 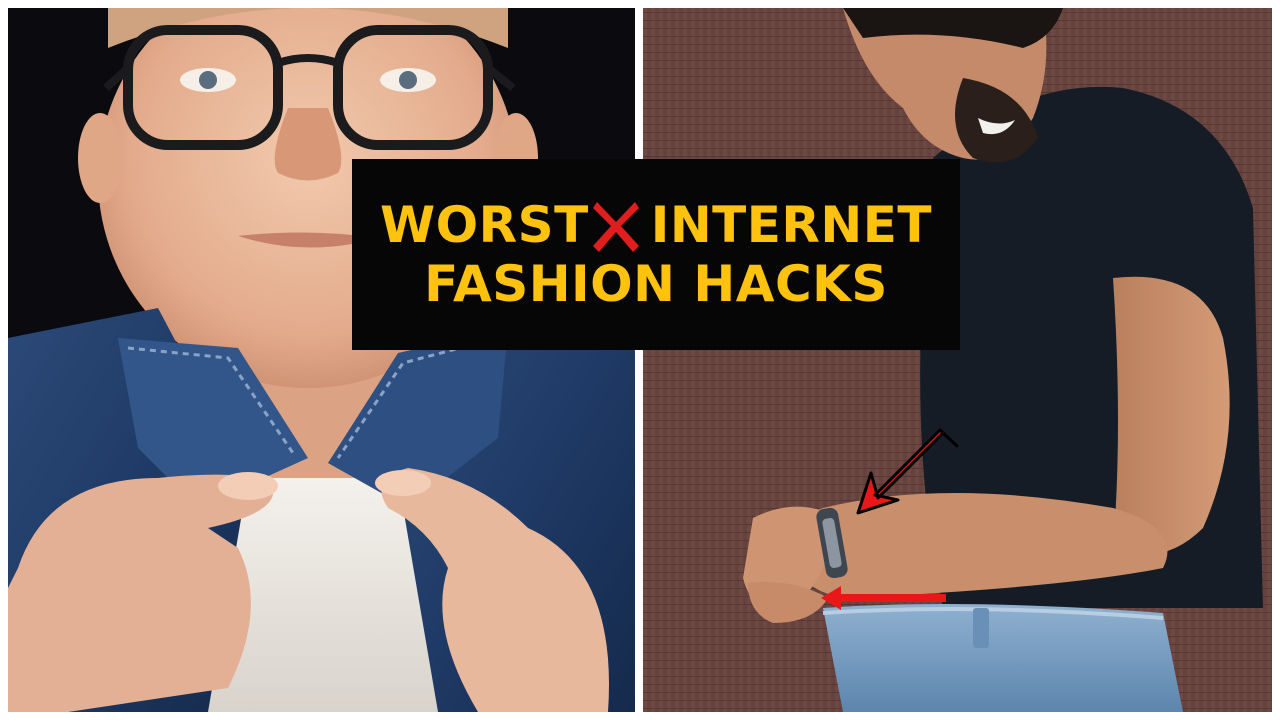 What do you see at coordinates (791, 225) in the screenshot?
I see `title-word-internet: INTERNET` at bounding box center [791, 225].